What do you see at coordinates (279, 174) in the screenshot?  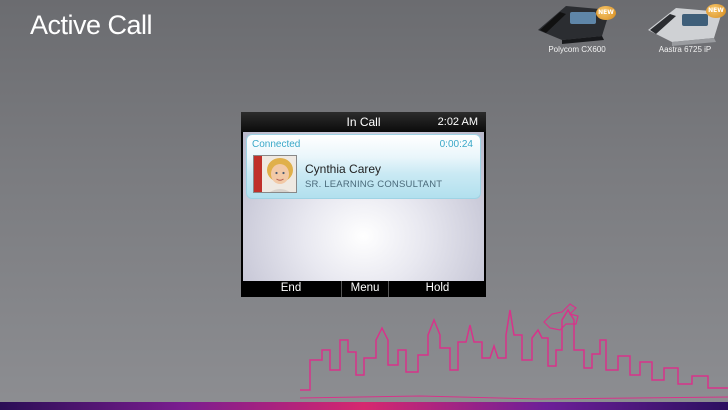 I see `contact-photo-icon` at bounding box center [279, 174].